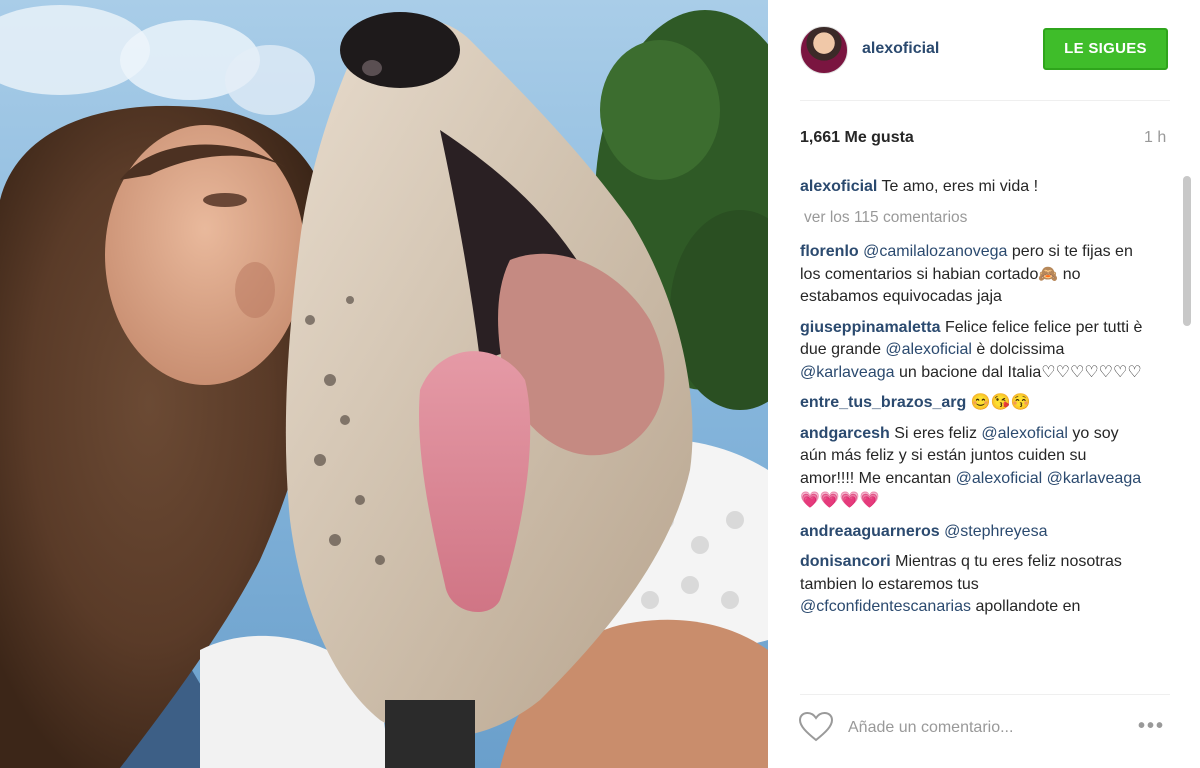 The image size is (1200, 768). What do you see at coordinates (870, 327) in the screenshot?
I see `comment-author: giuseppinamaletta` at bounding box center [870, 327].